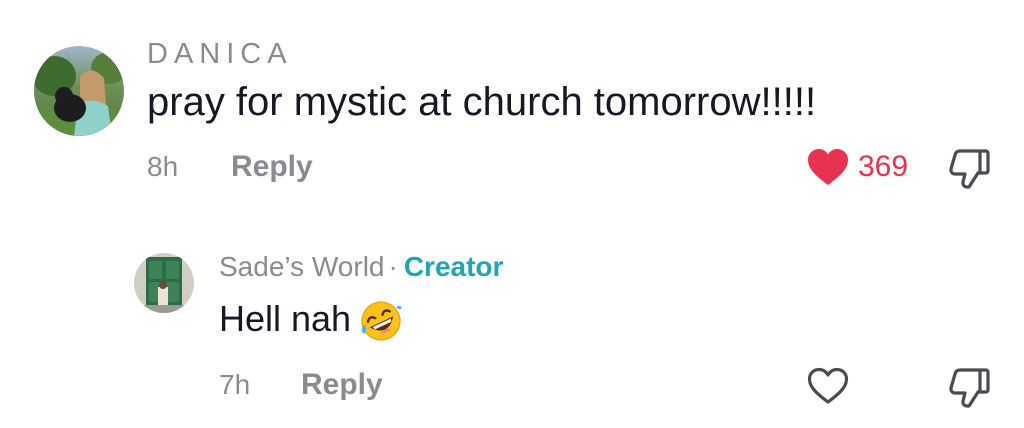 The width and height of the screenshot is (1024, 428). I want to click on comment-text: Hell nah, so click(285, 318).